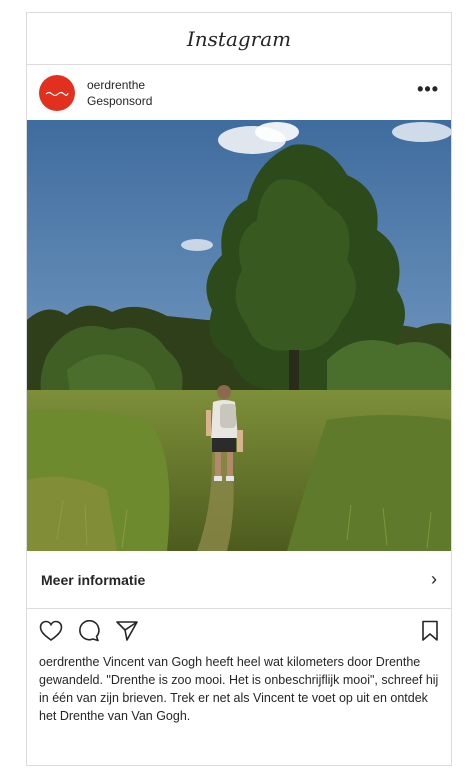  I want to click on send-icon, so click(127, 631).